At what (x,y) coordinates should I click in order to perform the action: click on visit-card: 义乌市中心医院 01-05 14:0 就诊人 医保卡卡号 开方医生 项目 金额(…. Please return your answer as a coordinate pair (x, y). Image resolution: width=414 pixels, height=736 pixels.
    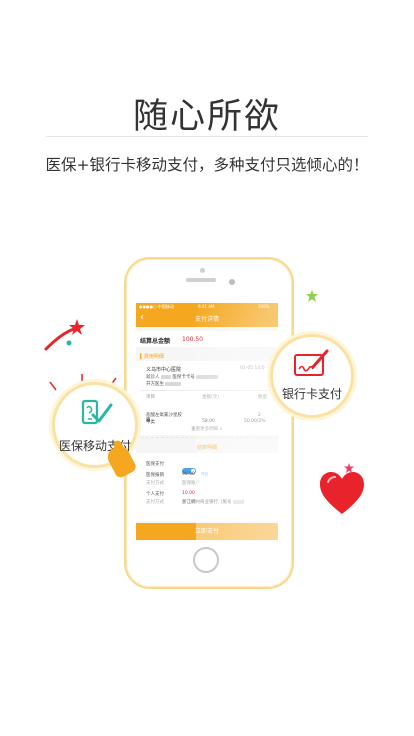
    Looking at the image, I should click on (207, 386).